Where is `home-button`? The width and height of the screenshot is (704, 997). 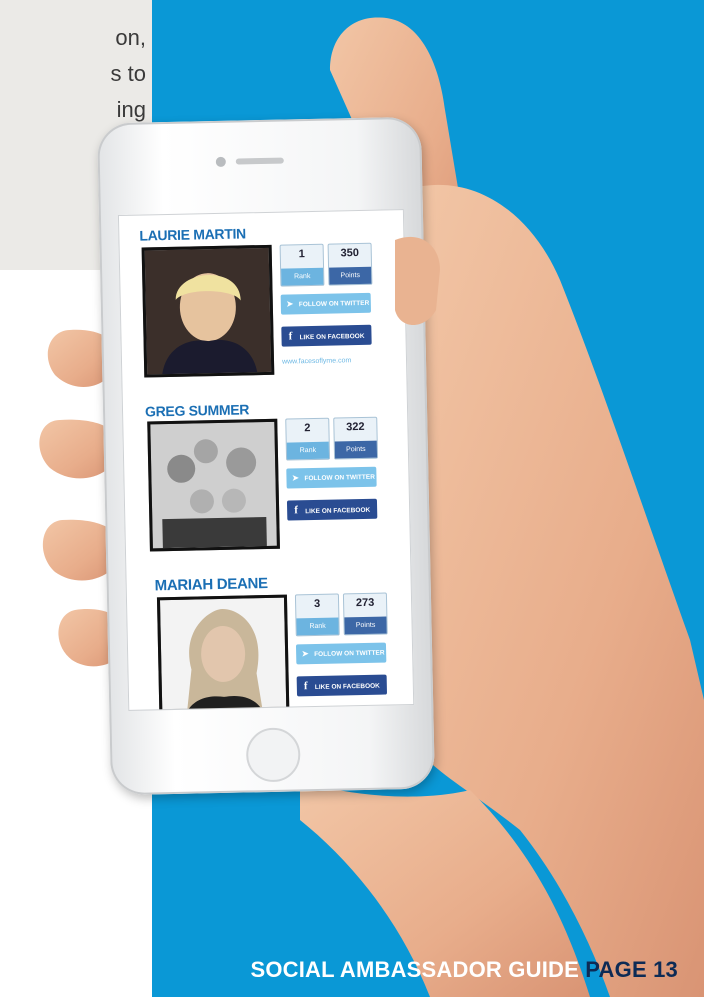
home-button is located at coordinates (273, 755).